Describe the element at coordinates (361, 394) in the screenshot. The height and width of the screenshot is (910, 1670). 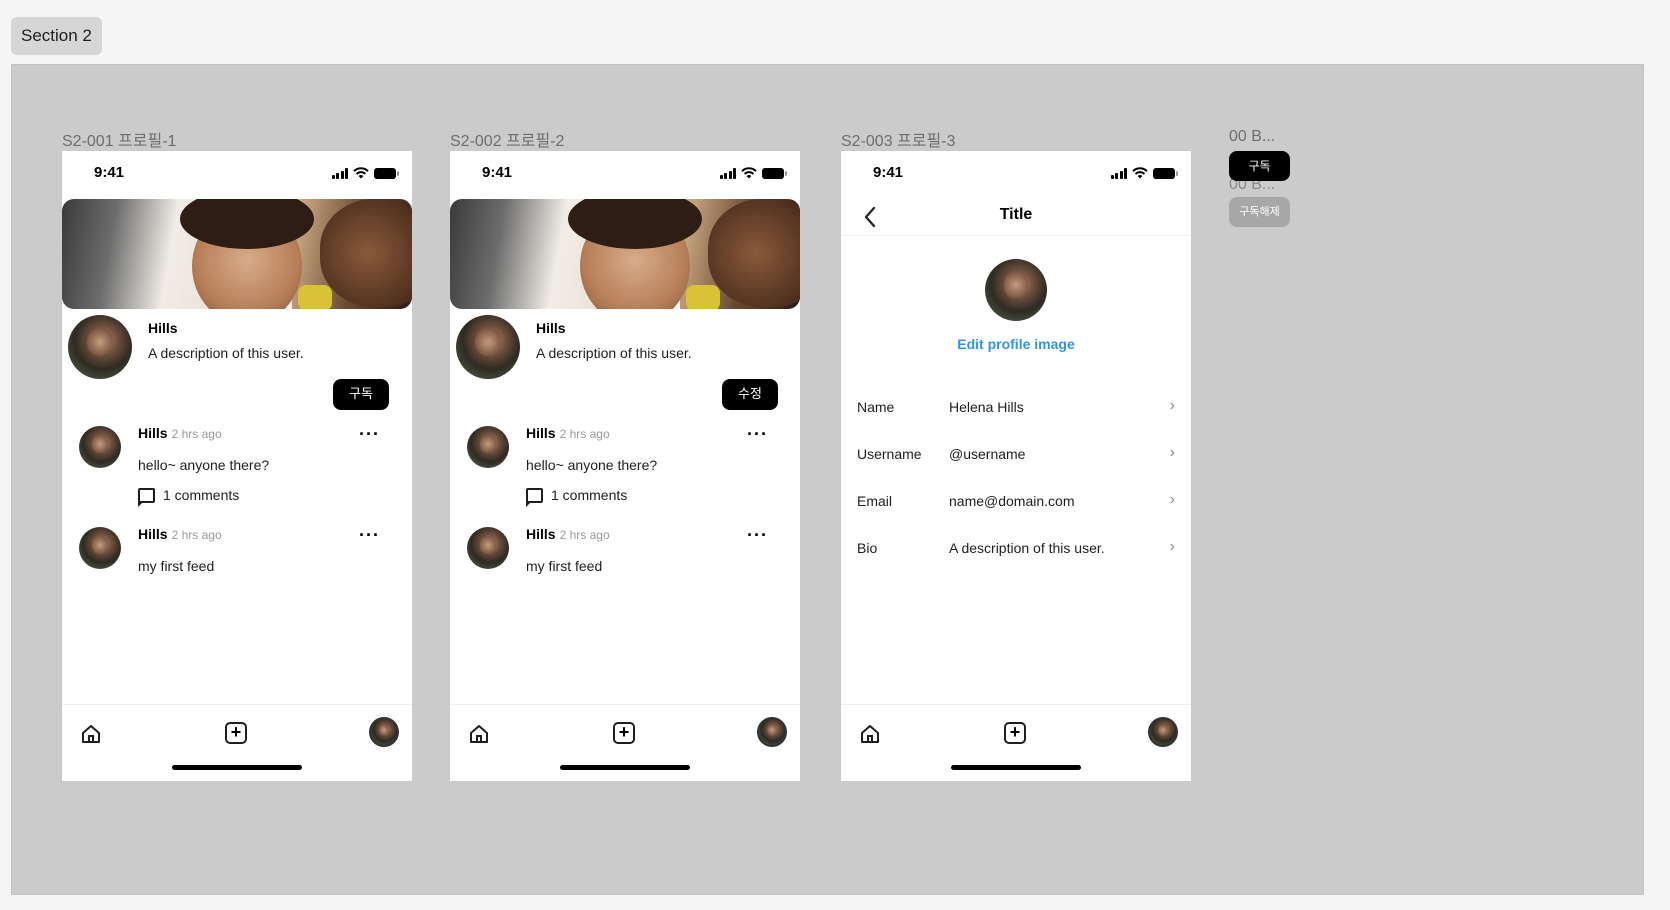
I see `subscribe-button: 구독` at that location.